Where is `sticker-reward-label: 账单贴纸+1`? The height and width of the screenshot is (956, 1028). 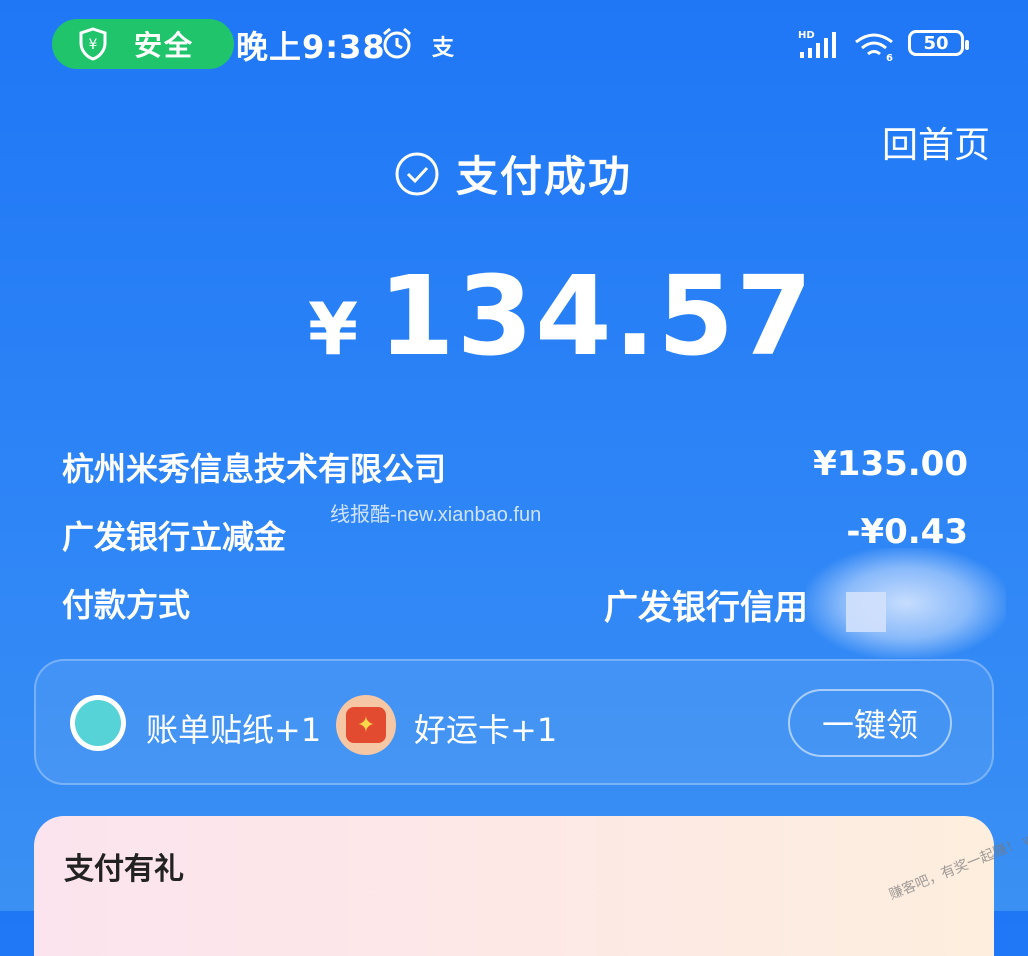 sticker-reward-label: 账单贴纸+1 is located at coordinates (234, 730).